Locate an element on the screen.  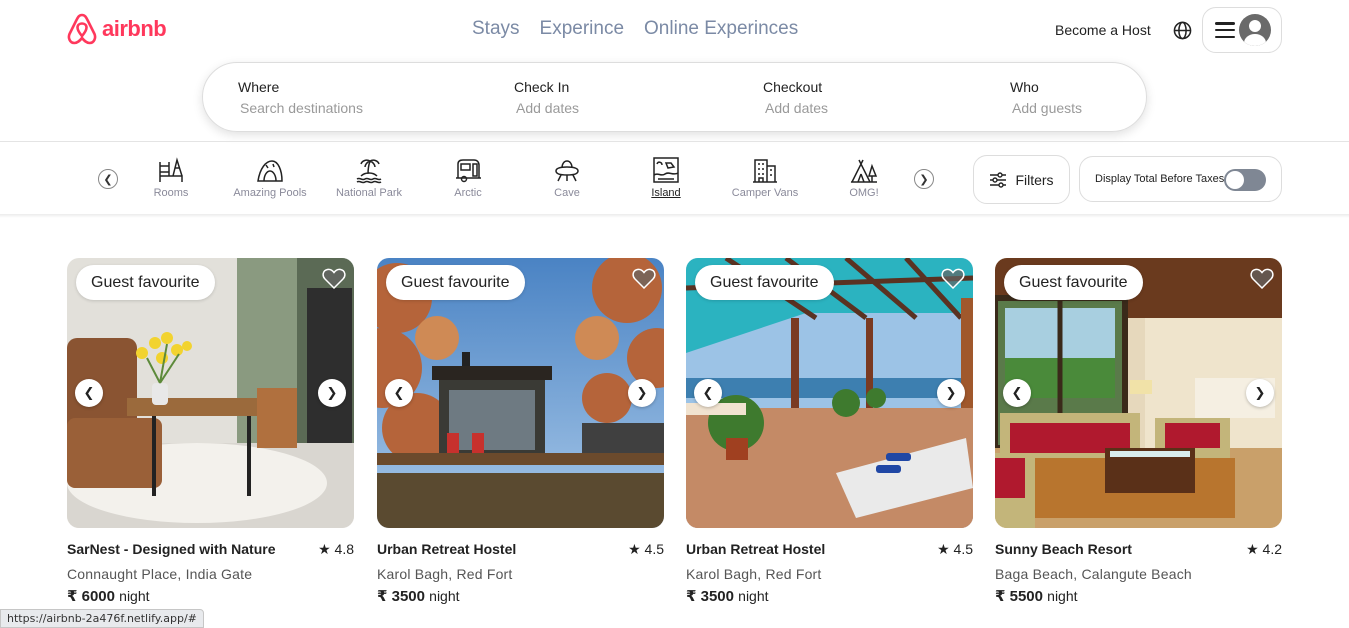
who-label: Who is located at coordinates (1024, 87).